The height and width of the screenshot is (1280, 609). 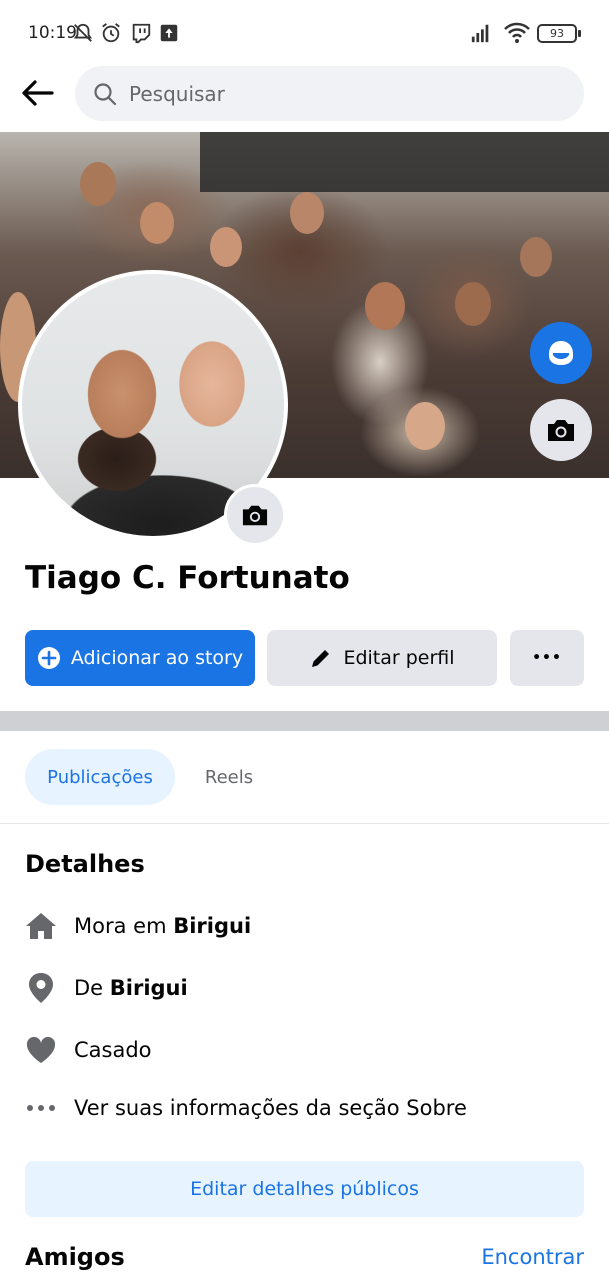 I want to click on signal-icon, so click(x=480, y=33).